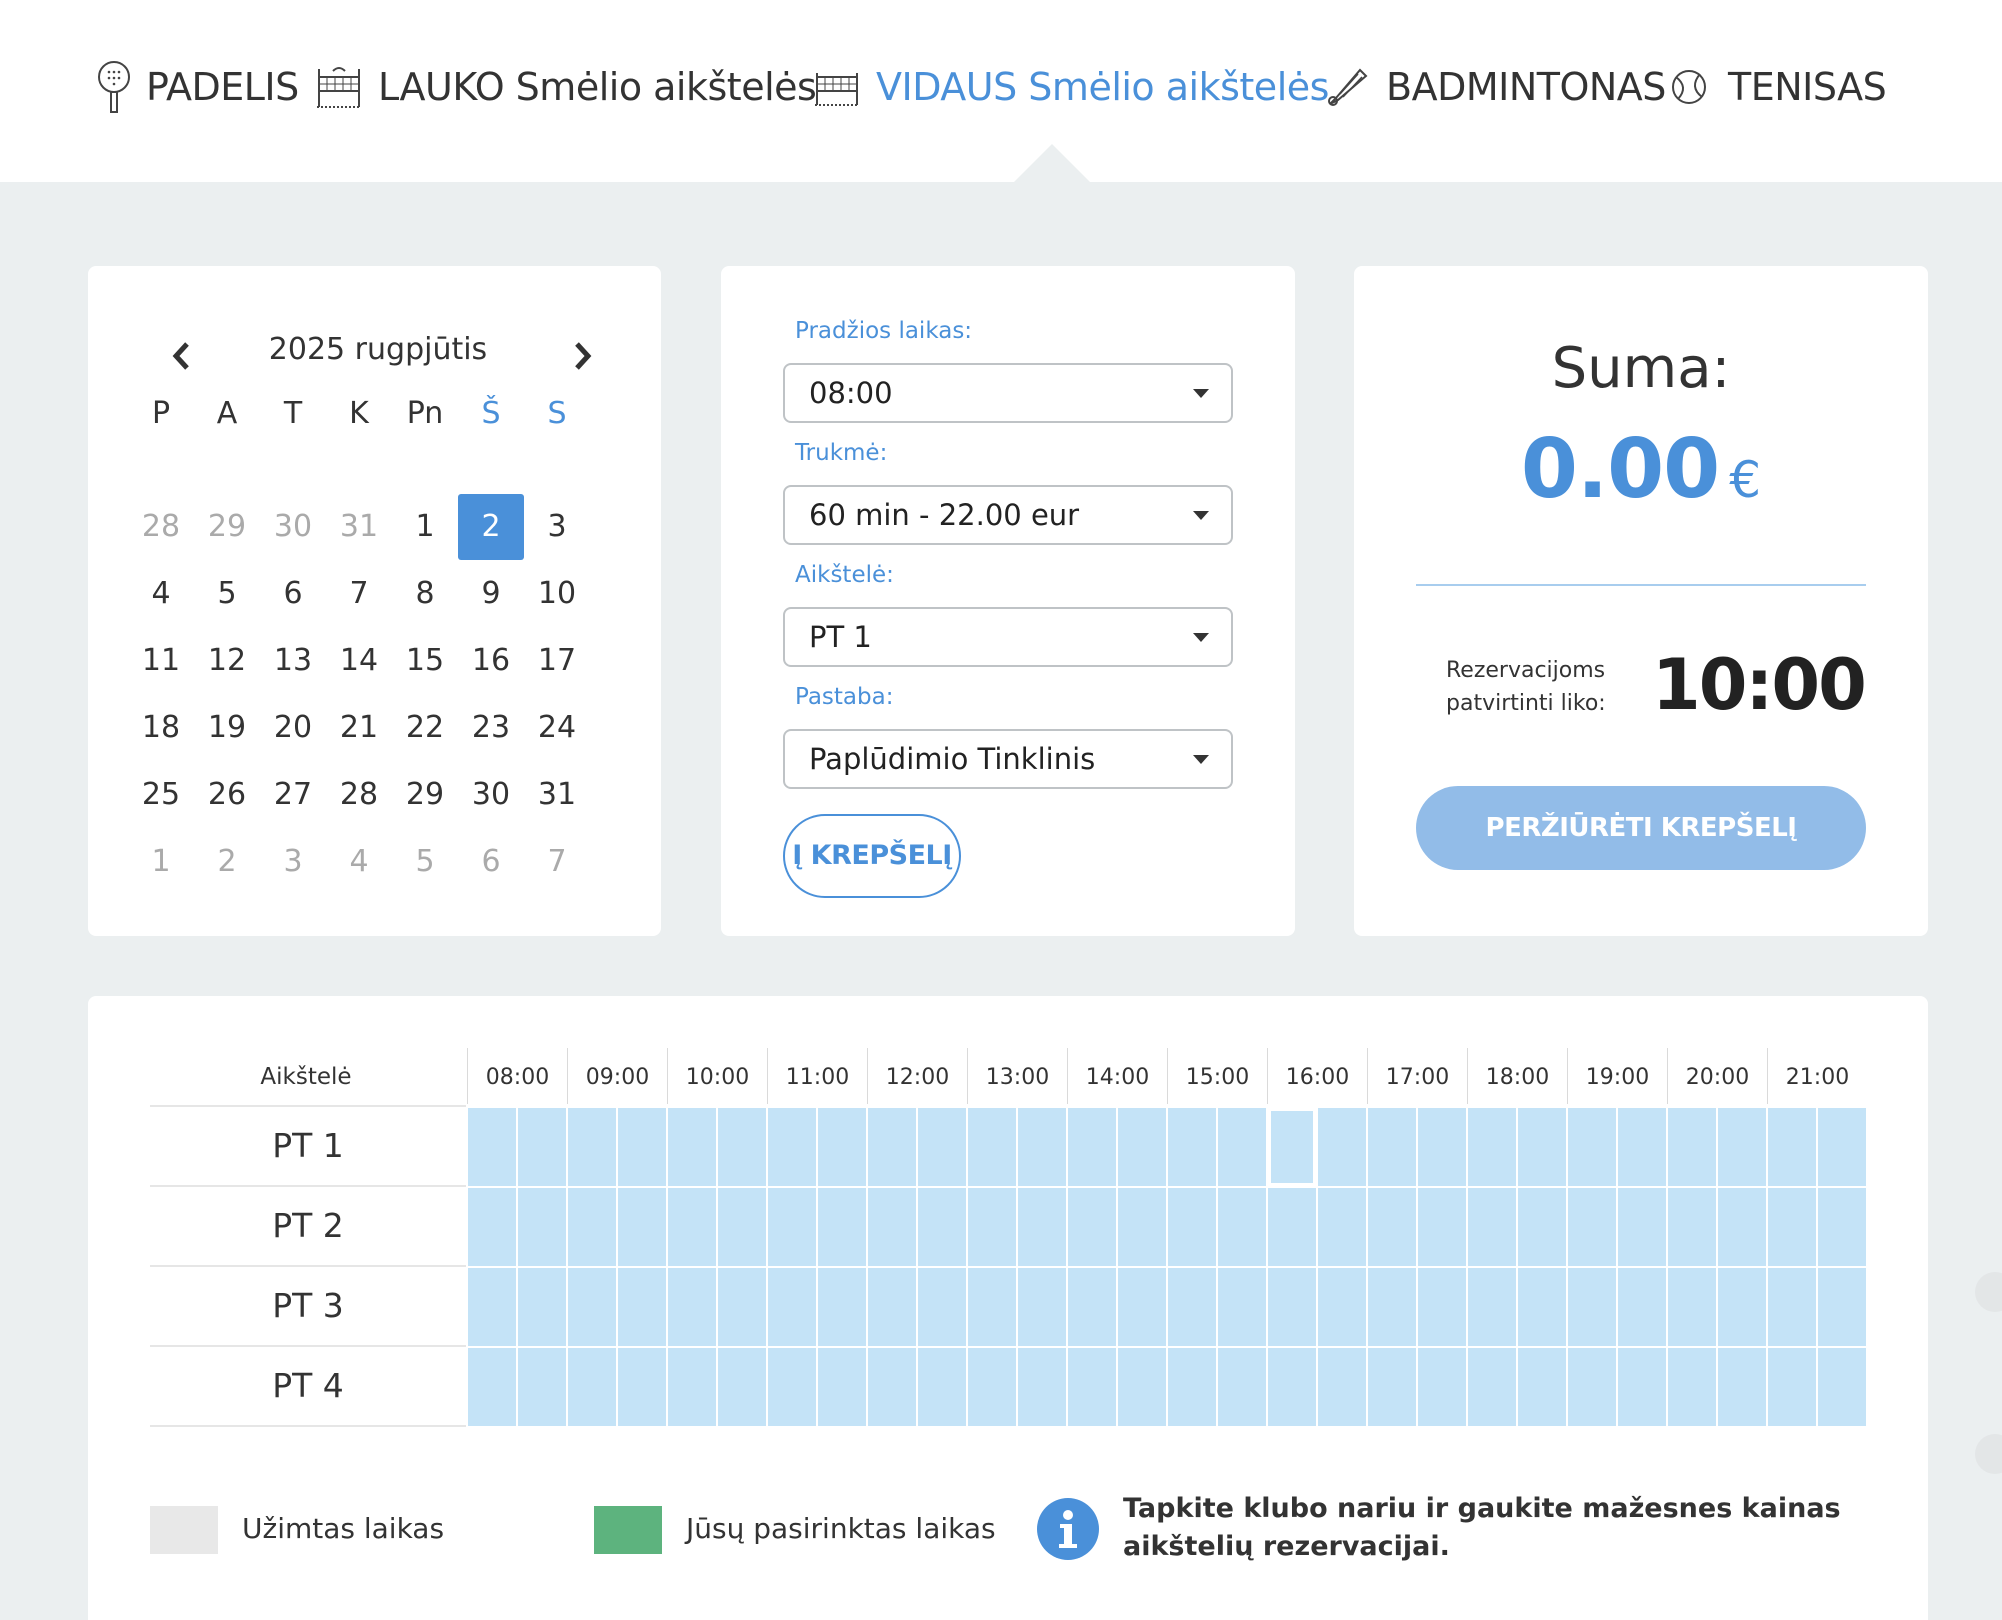 This screenshot has height=1620, width=2002. What do you see at coordinates (1008, 637) in the screenshot?
I see `court-select: PT 1` at bounding box center [1008, 637].